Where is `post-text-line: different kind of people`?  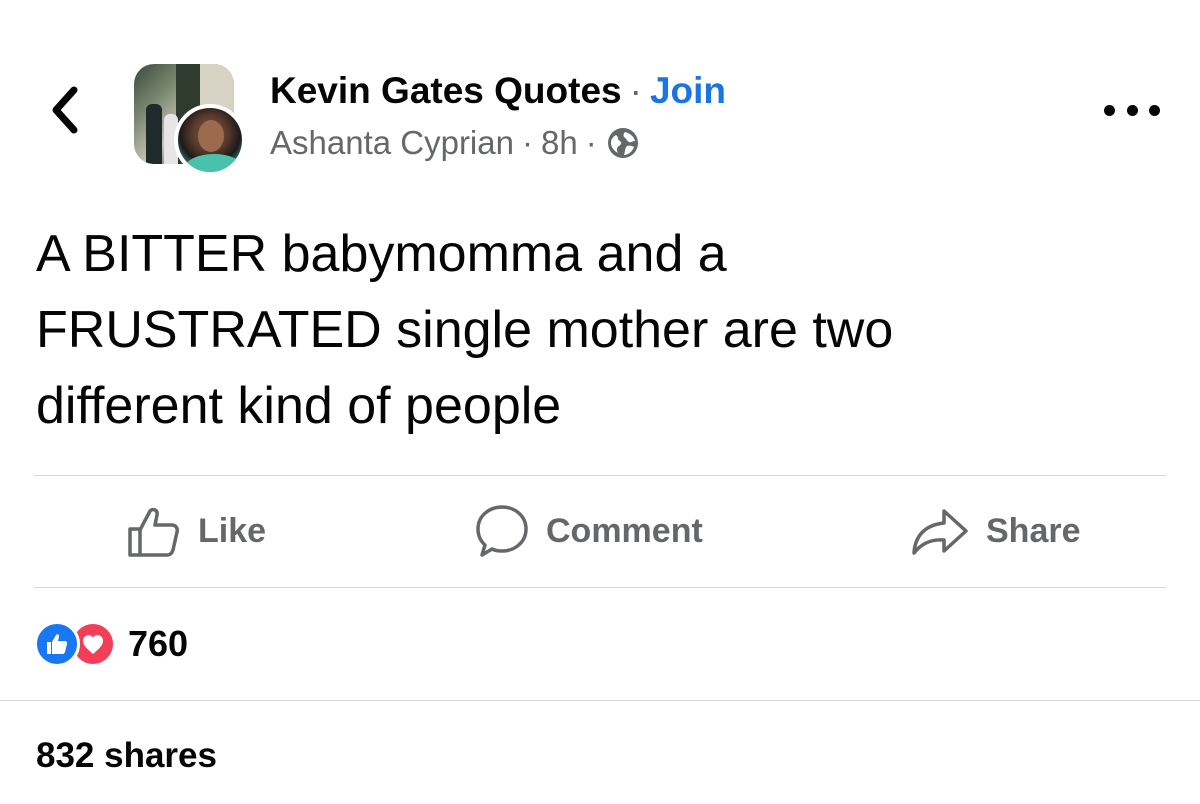
post-text-line: different kind of people is located at coordinates (299, 406).